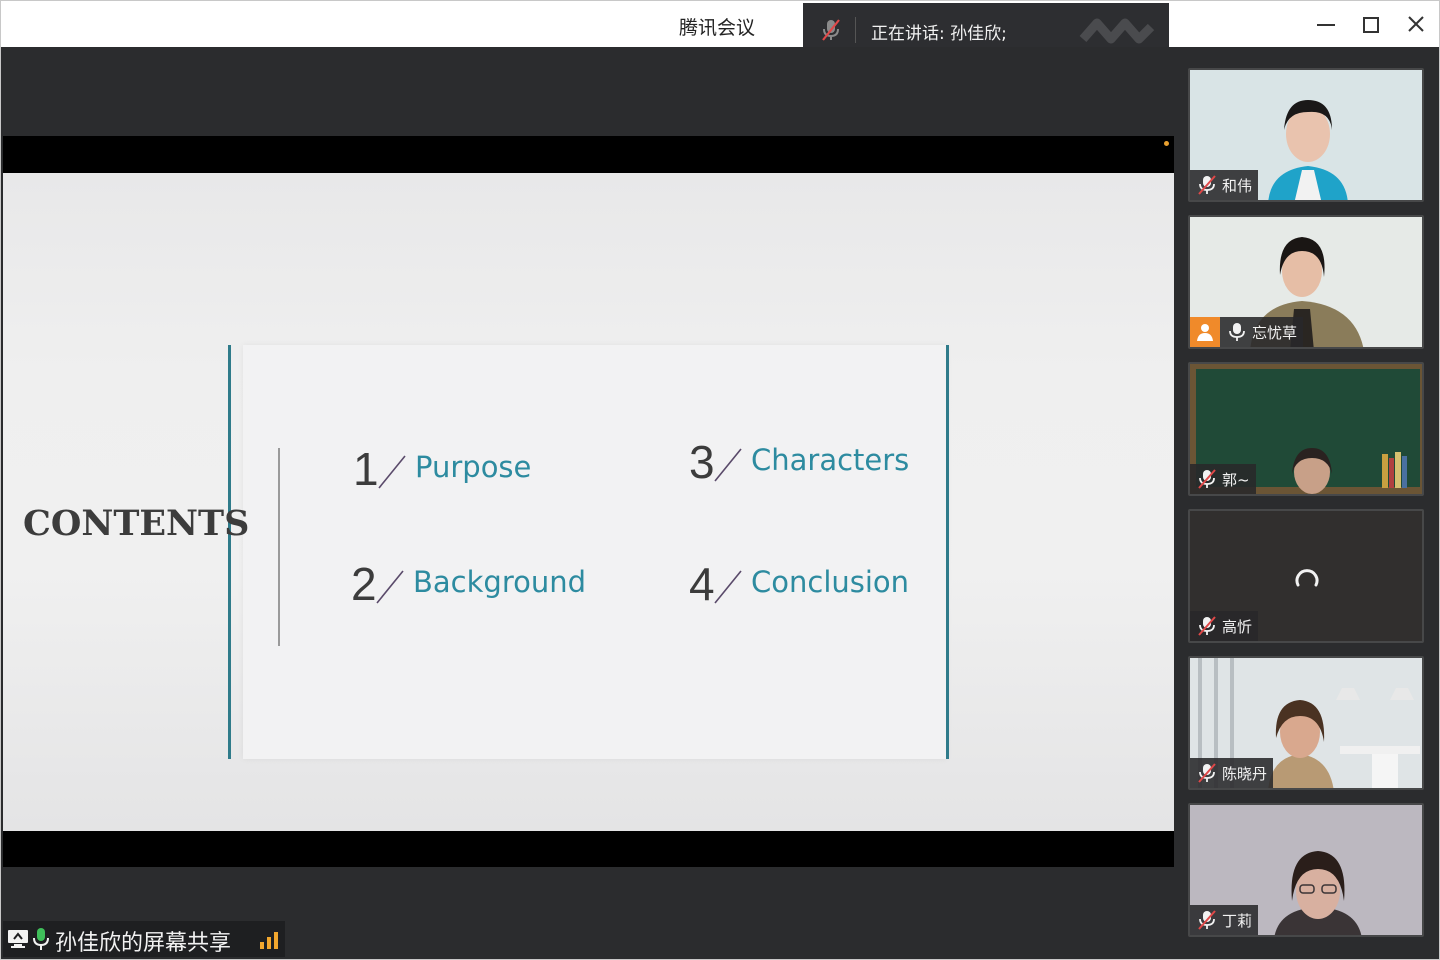 This screenshot has width=1440, height=960. What do you see at coordinates (939, 34) in the screenshot?
I see `speaking-text: 正在讲话: 孙佳欣;` at bounding box center [939, 34].